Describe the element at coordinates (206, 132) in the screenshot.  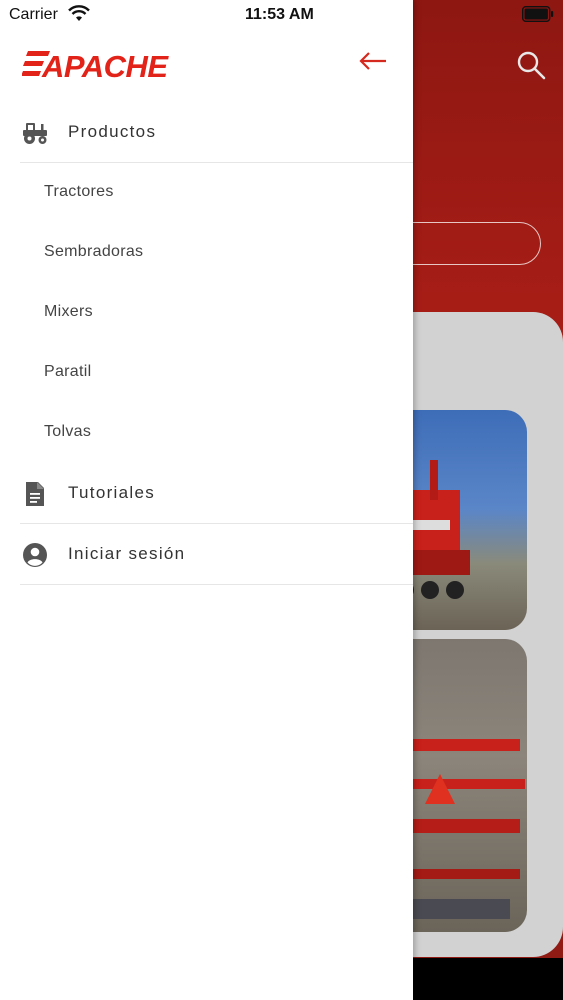
I see `menu-item-productos: Productos` at that location.